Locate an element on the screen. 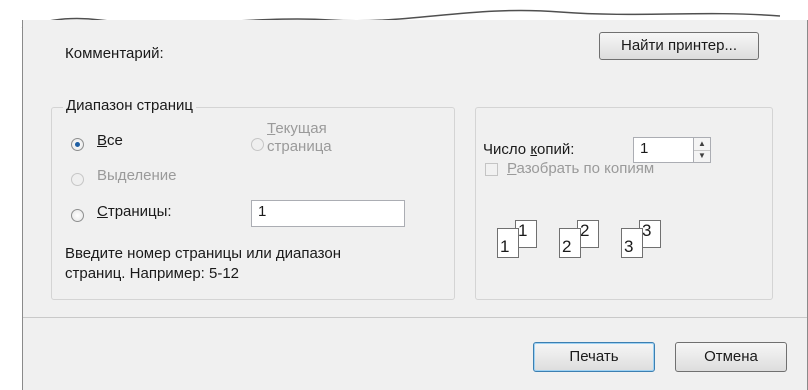 Image resolution: width=808 pixels, height=390 pixels. print-button: Печать is located at coordinates (594, 357).